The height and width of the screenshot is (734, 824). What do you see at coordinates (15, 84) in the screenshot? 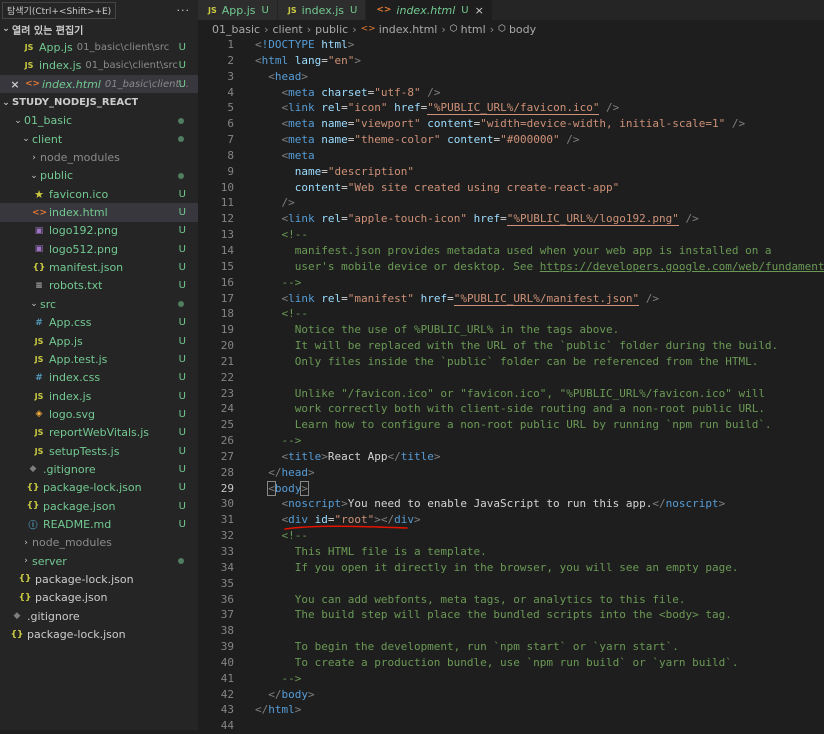
I see `close-icon: ×` at bounding box center [15, 84].